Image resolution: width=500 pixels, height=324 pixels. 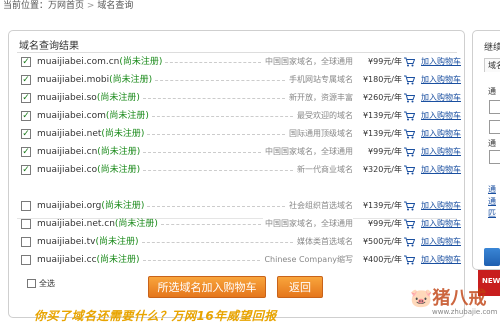 What do you see at coordinates (307, 260) in the screenshot?
I see `domain-description: Chinese Company缩写` at bounding box center [307, 260].